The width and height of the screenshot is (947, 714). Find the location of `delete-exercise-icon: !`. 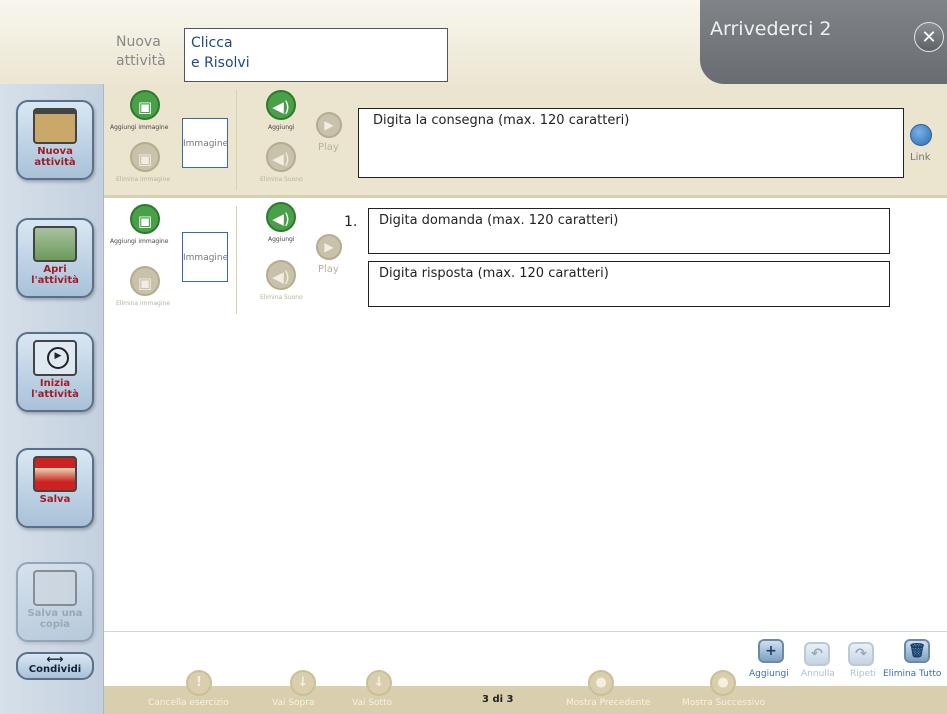

delete-exercise-icon: ! is located at coordinates (199, 683).